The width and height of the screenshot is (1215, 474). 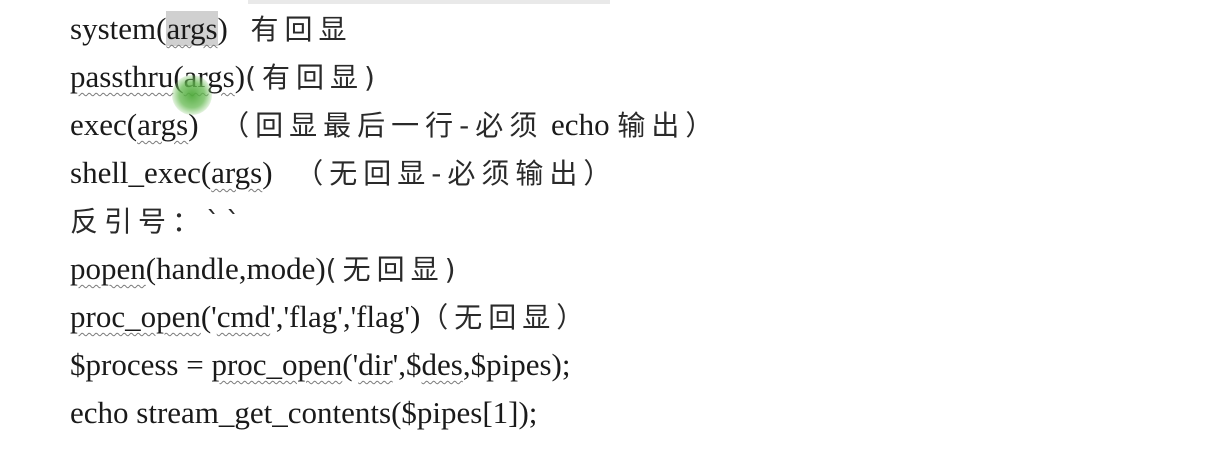 I want to click on code-text: exec(, so click(x=104, y=124).